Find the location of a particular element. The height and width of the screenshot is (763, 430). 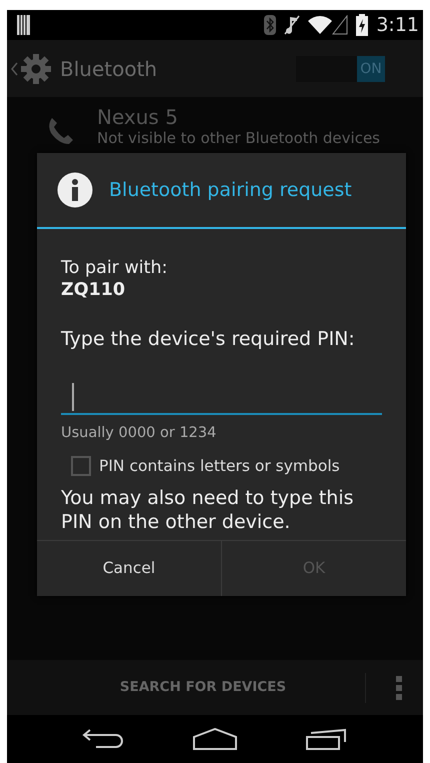

bluetooth-icon is located at coordinates (270, 25).